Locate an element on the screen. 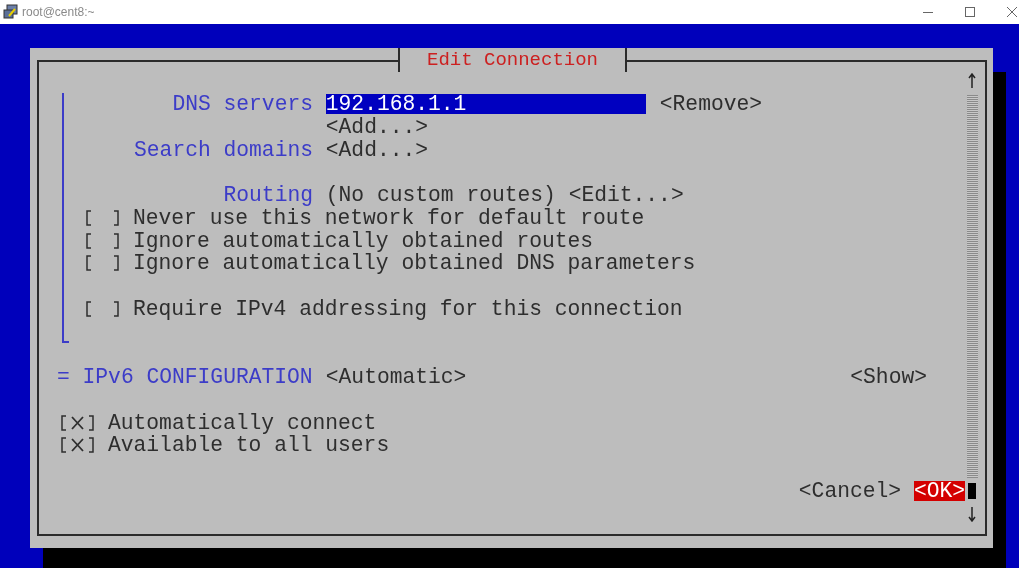 The width and height of the screenshot is (1024, 568). show-button: <Show> is located at coordinates (888, 377).